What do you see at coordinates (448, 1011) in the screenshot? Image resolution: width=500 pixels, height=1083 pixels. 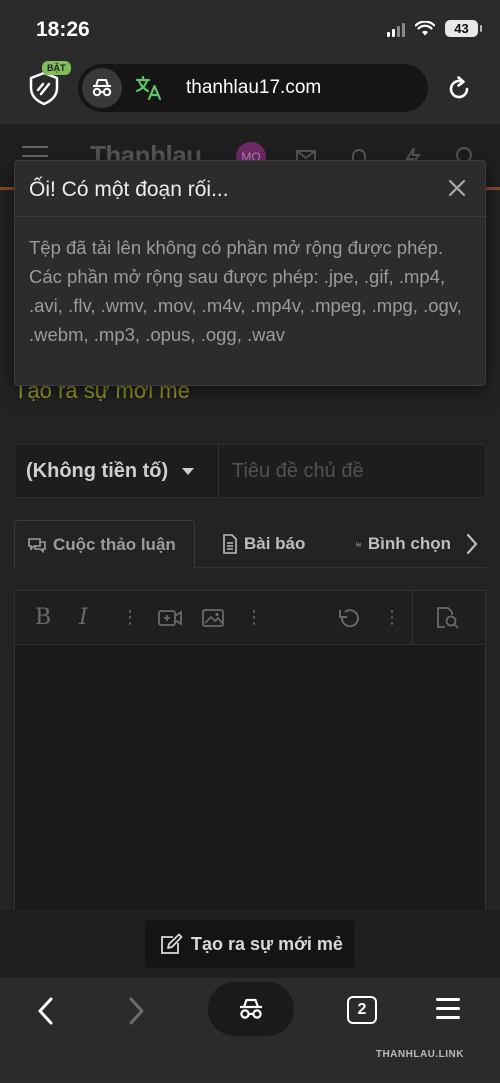 I see `menu-icon` at bounding box center [448, 1011].